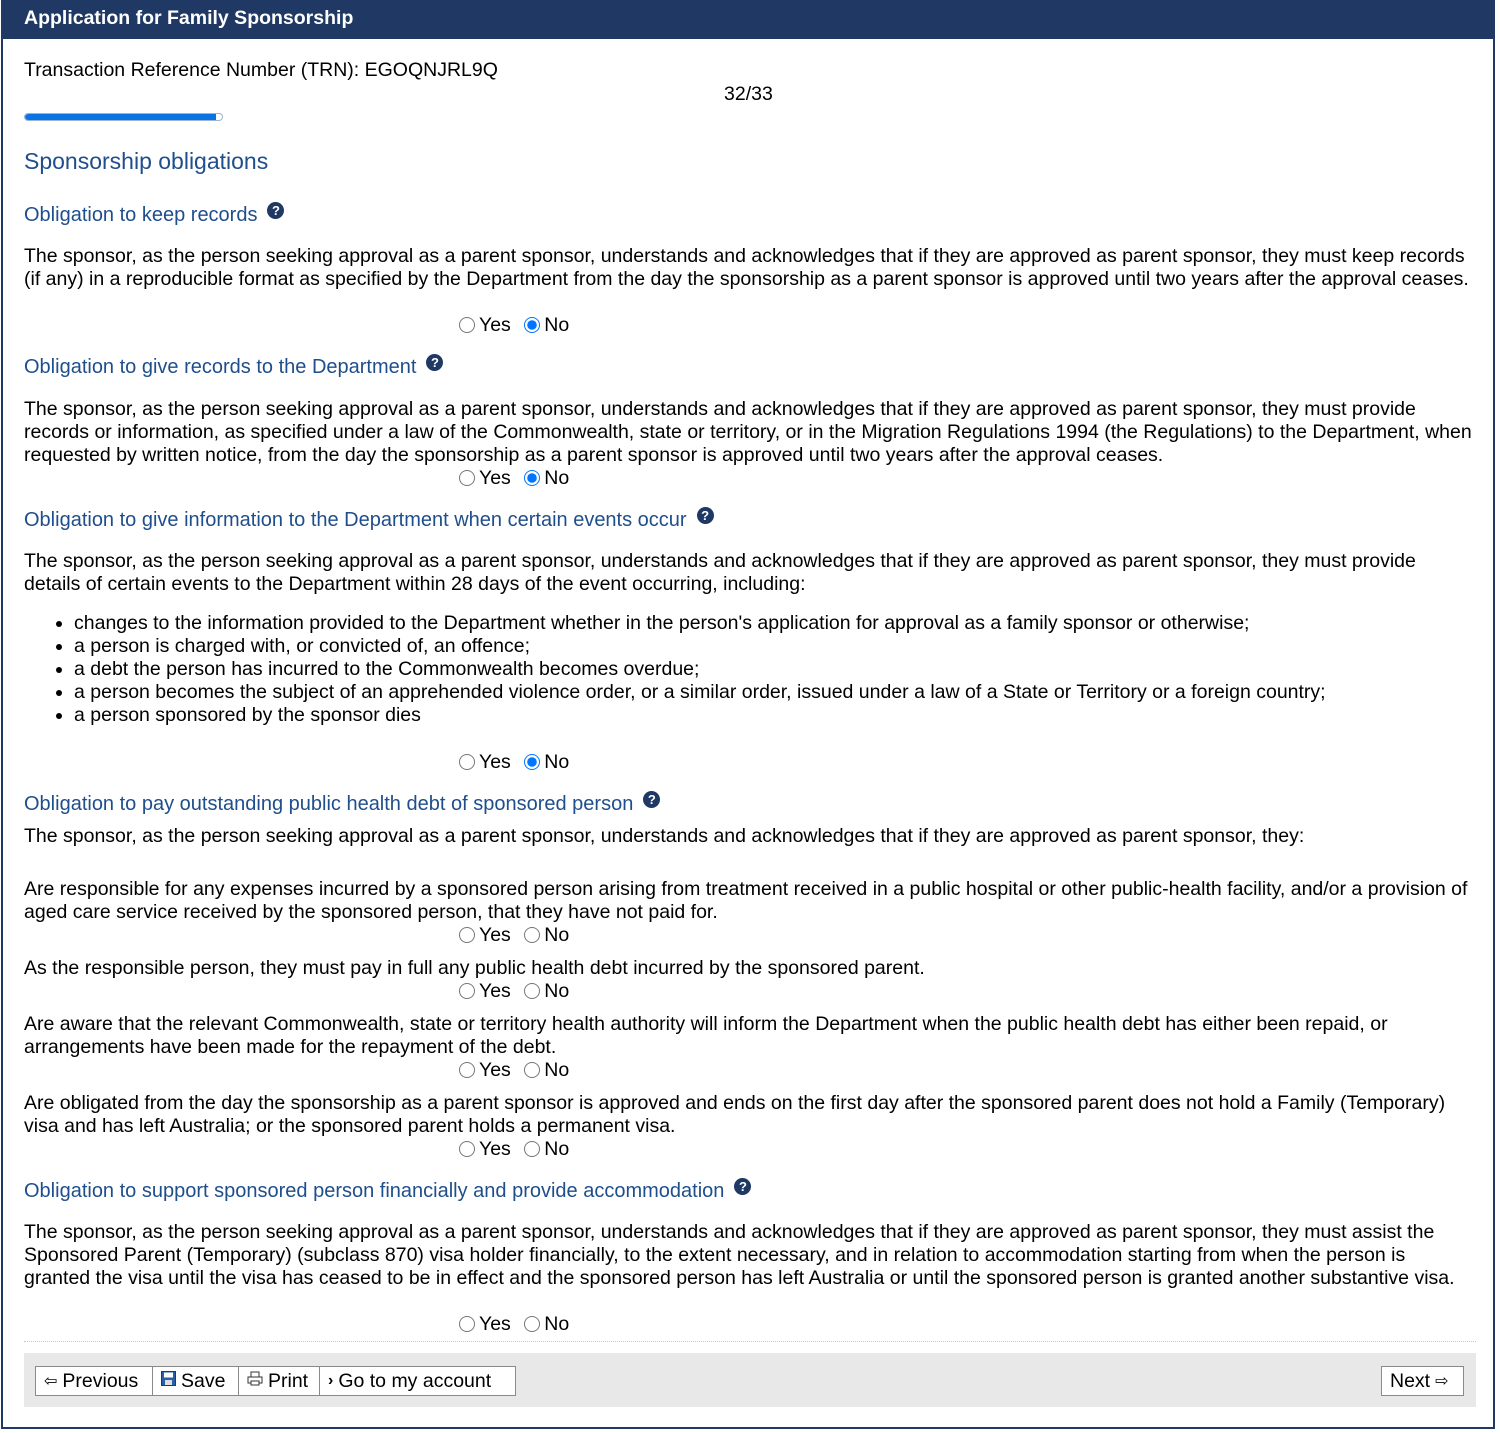 This screenshot has width=1500, height=1433. I want to click on radio-yes-keep-records: Yes, so click(485, 325).